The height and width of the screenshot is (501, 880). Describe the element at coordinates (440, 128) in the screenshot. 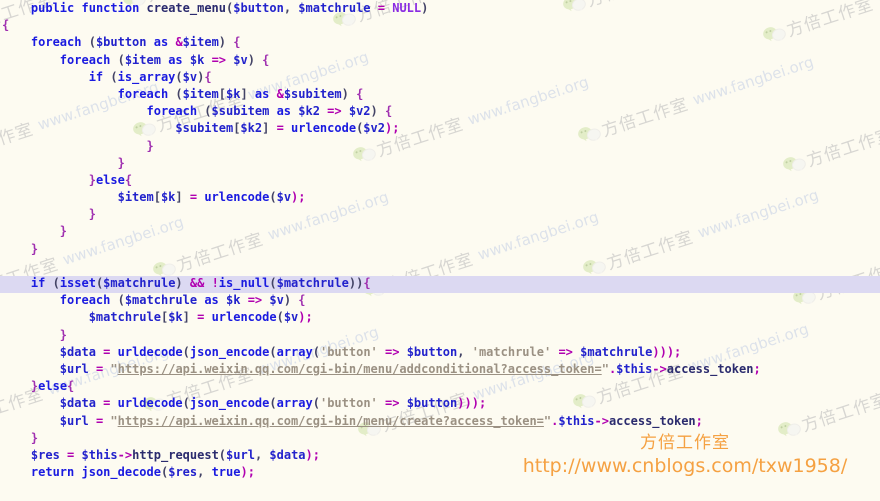

I see `code-line: $subitem[$k2] = urlencode($v2);` at that location.